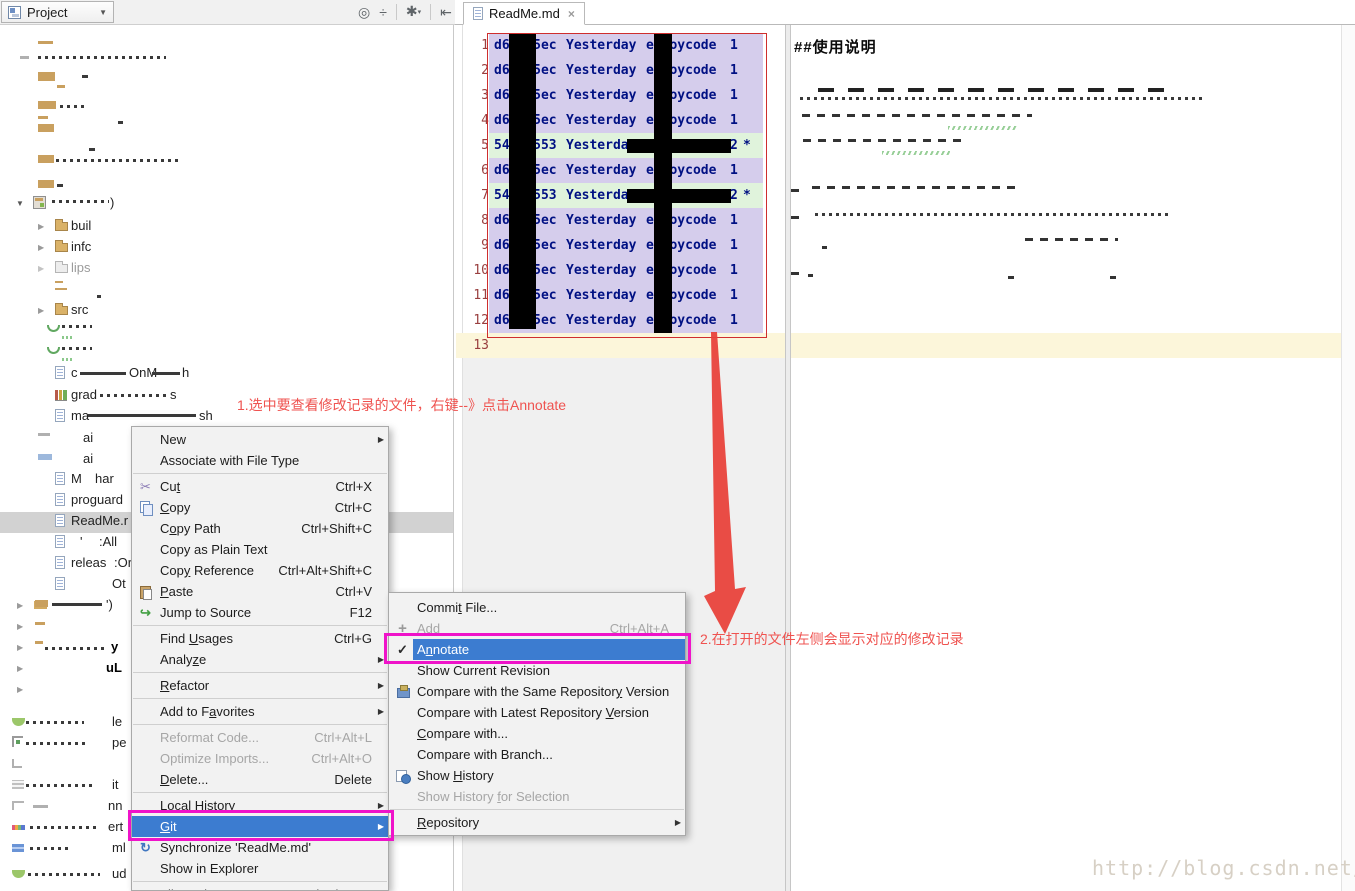 The width and height of the screenshot is (1355, 891). I want to click on hide-panel-icon: ⇤, so click(446, 12).